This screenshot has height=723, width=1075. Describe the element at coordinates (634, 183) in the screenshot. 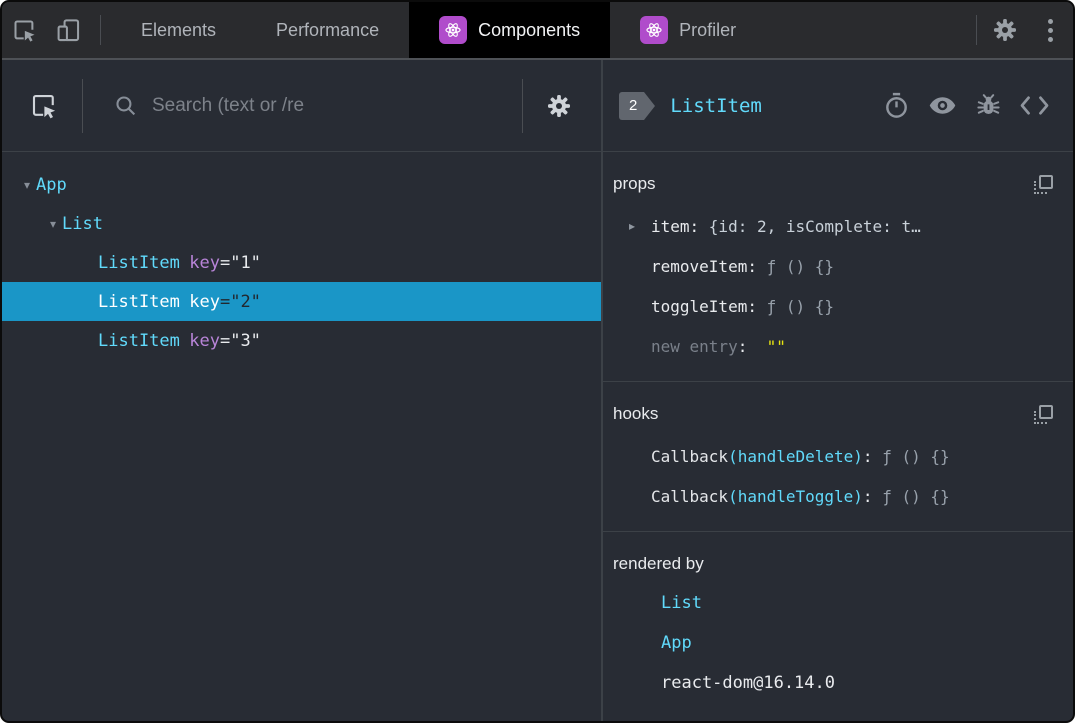

I see `section-title: props` at that location.